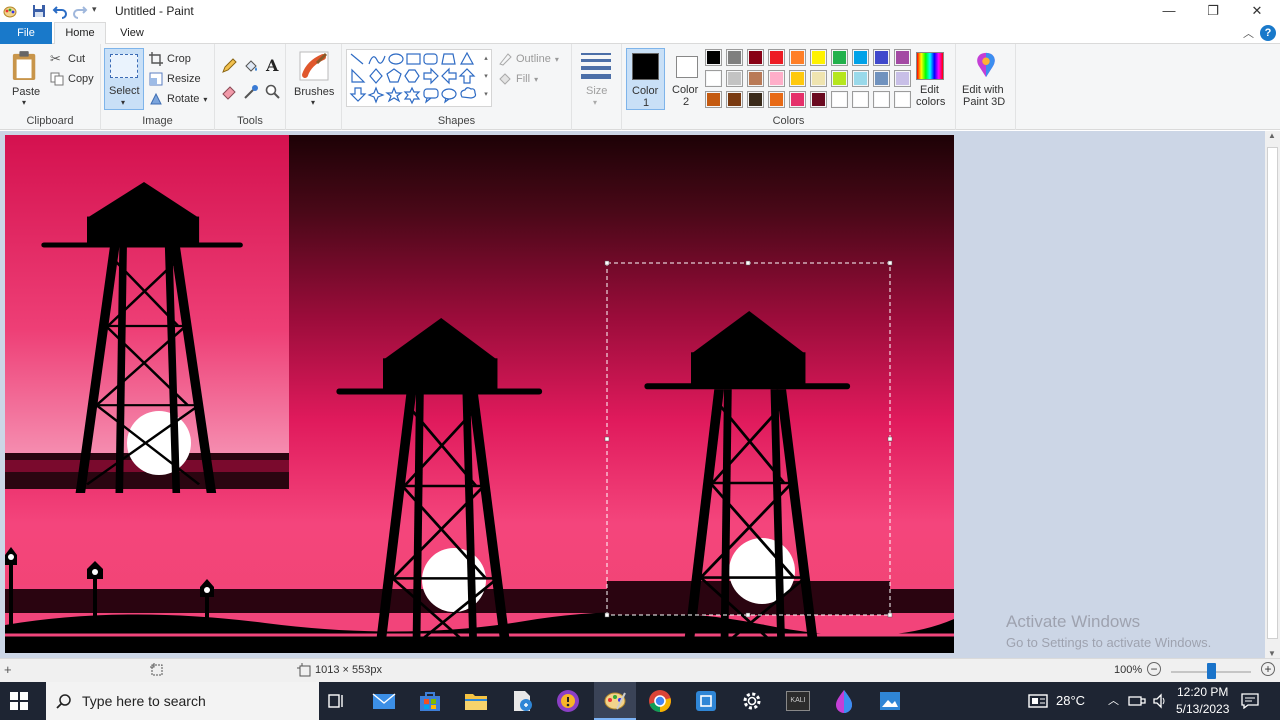 The height and width of the screenshot is (720, 1280). Describe the element at coordinates (124, 79) in the screenshot. I see `select-button: Select ▾` at that location.